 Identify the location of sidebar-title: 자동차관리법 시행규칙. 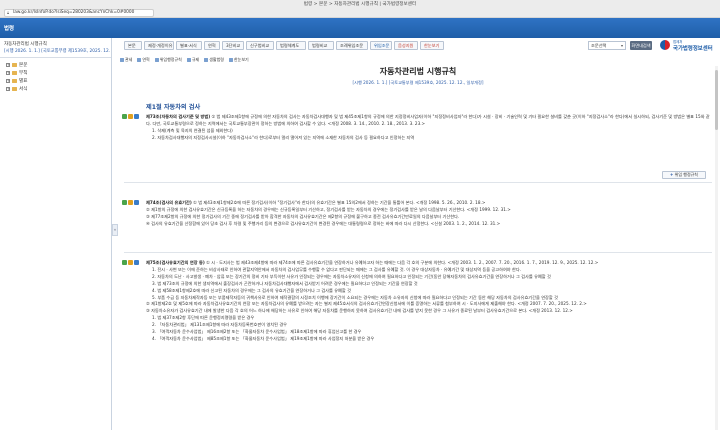
(55, 42).